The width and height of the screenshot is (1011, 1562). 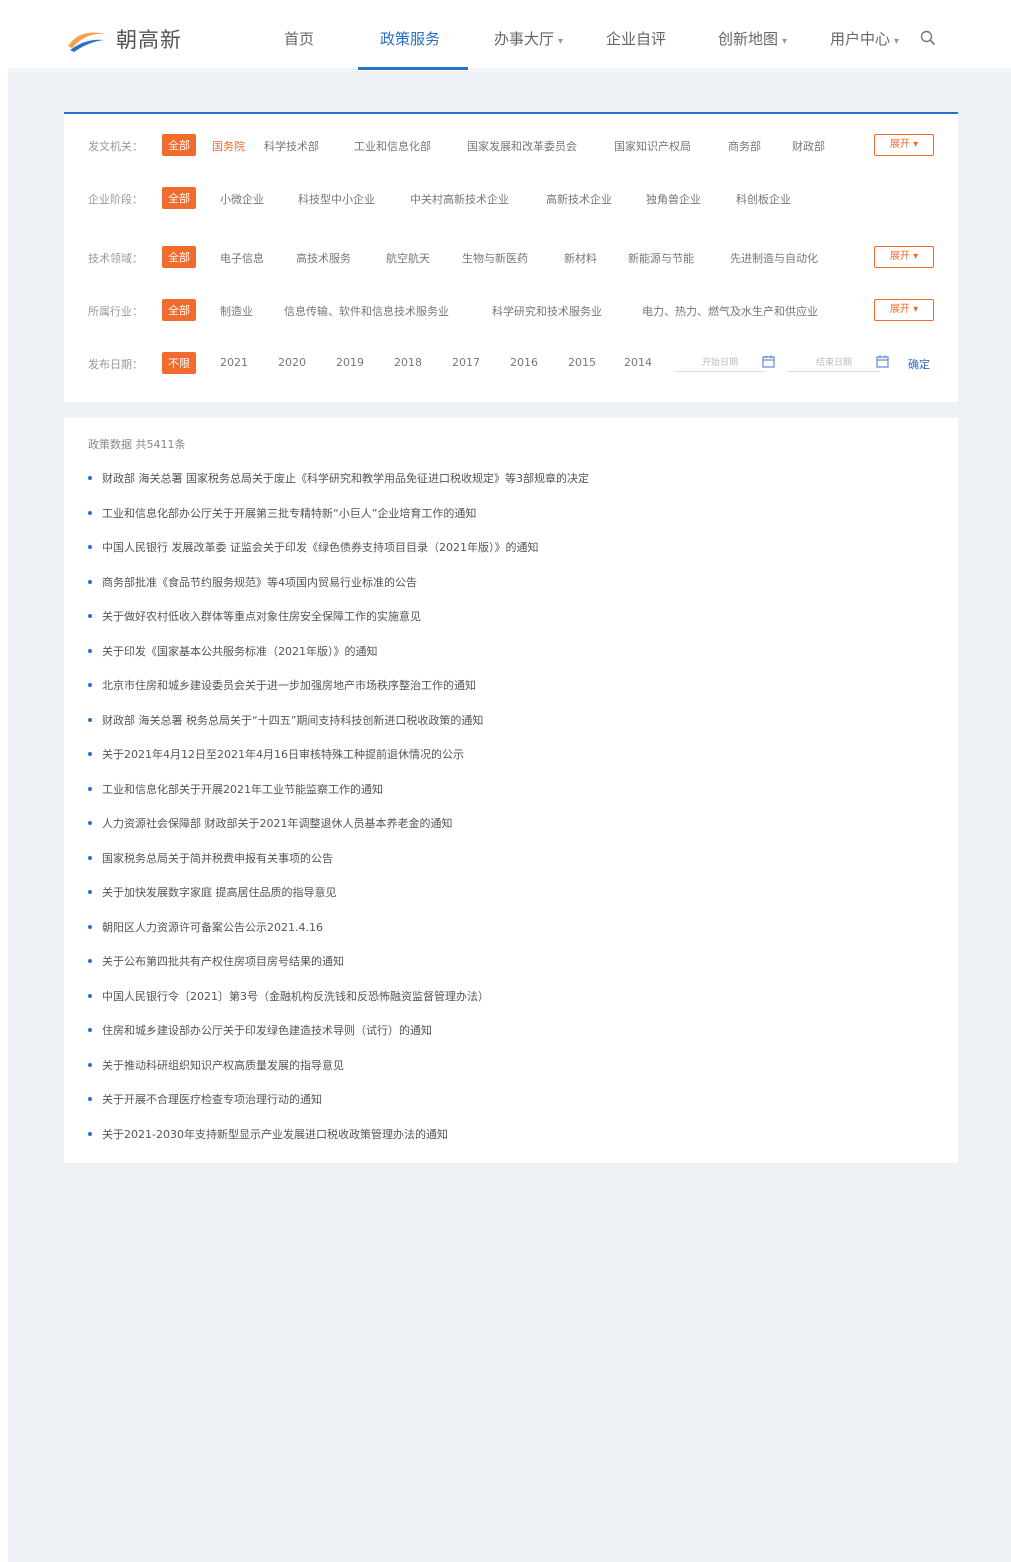 I want to click on filter-option: 生物与新医药, so click(x=495, y=258).